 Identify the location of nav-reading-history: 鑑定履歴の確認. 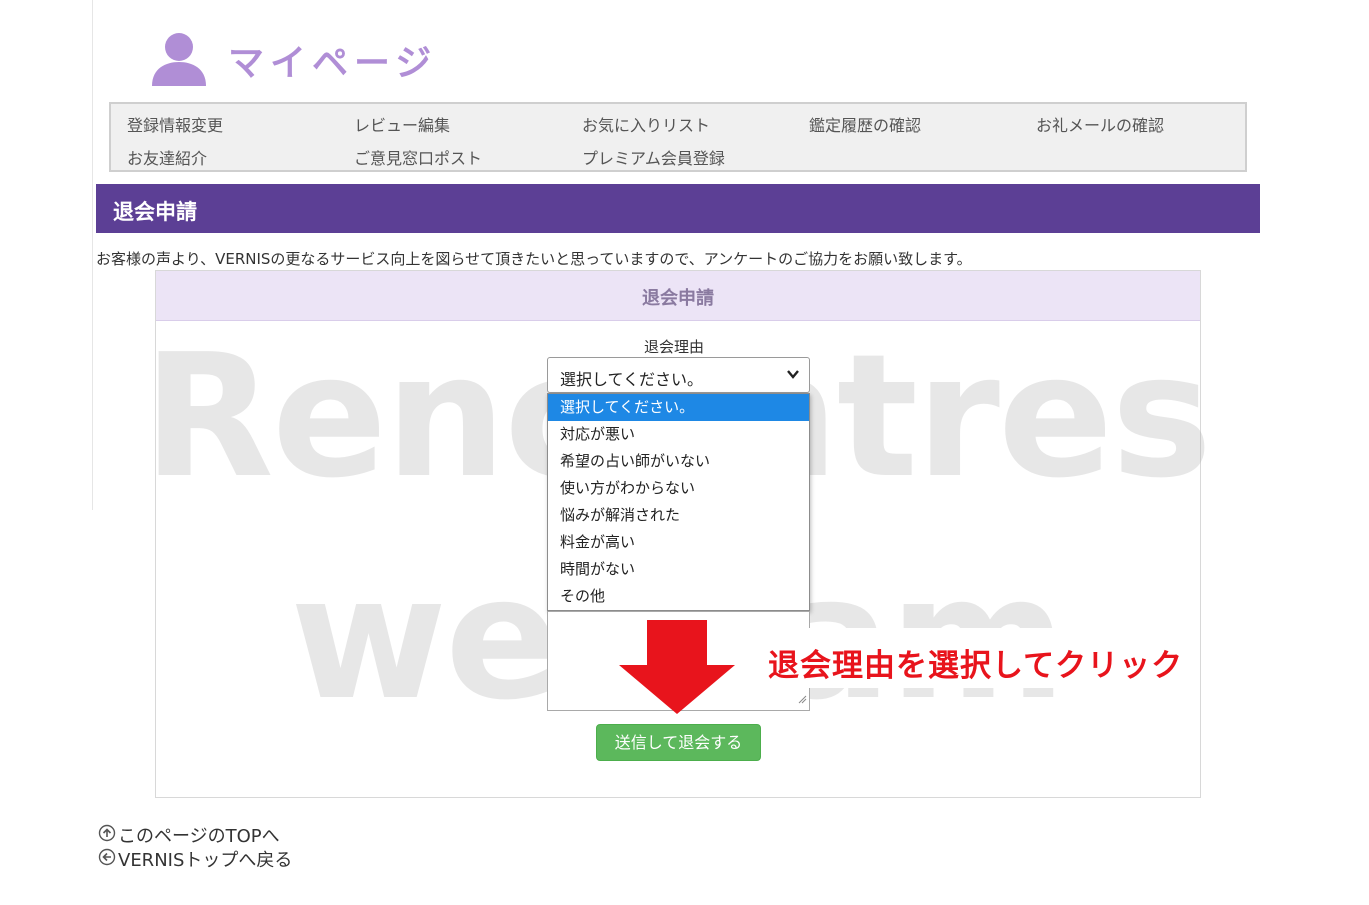
(865, 124).